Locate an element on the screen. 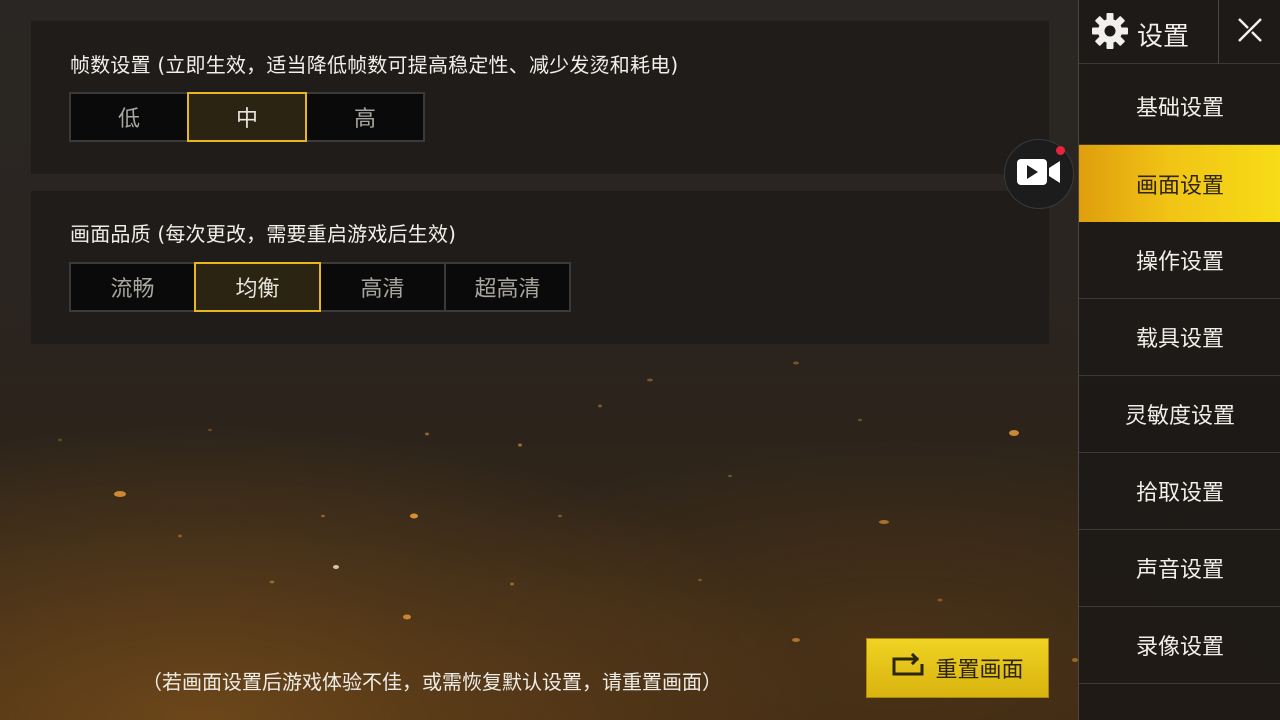 The image size is (1280, 720). reset-graphics-button: 重置画面 is located at coordinates (957, 668).